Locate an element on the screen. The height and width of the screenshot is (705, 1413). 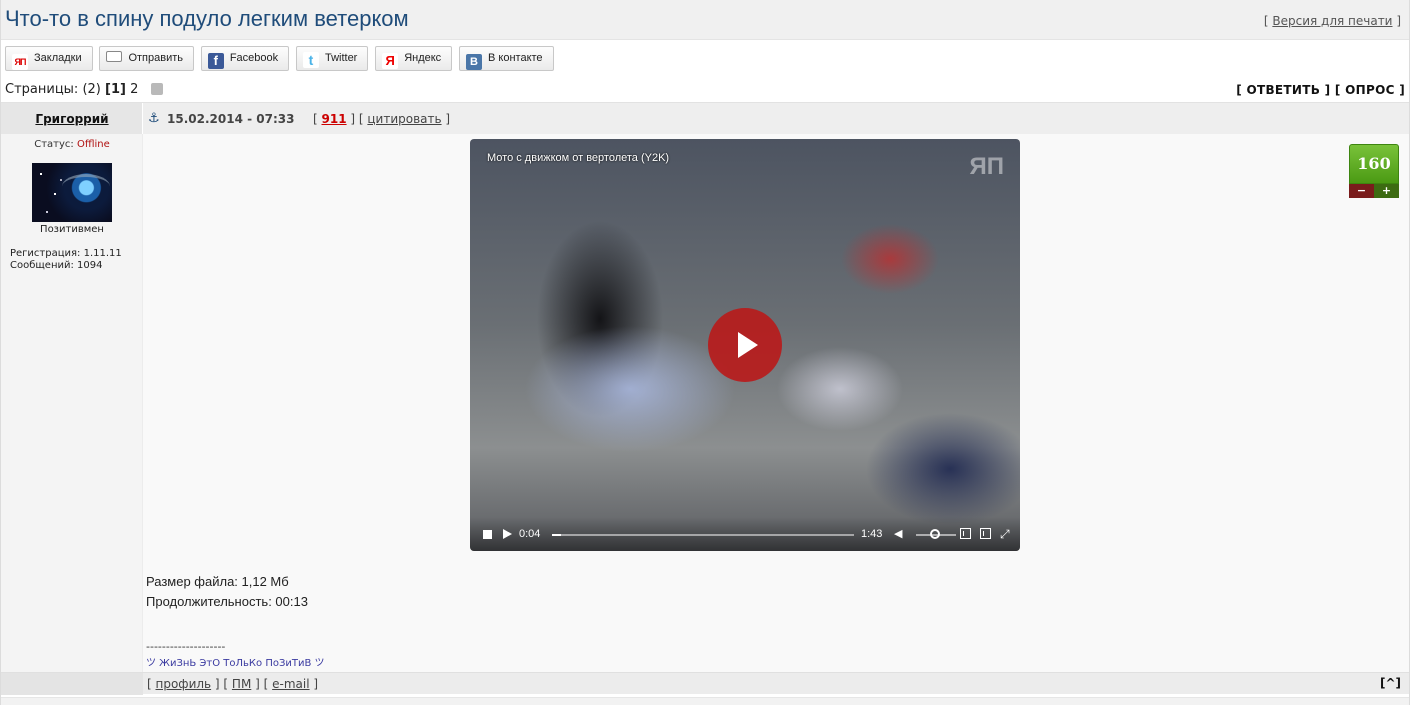
share-button-twitter: t Twitter is located at coordinates (332, 58).